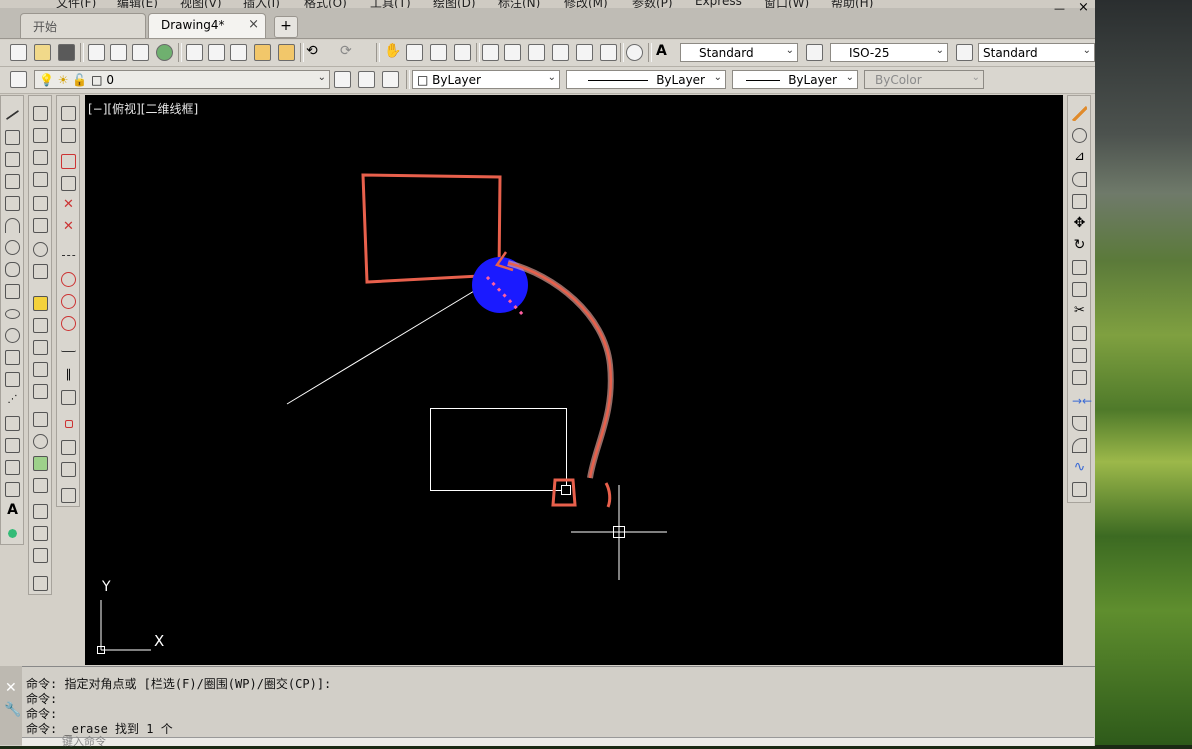 This screenshot has height=749, width=1192. Describe the element at coordinates (12, 357) in the screenshot. I see `insert-block-icon` at that location.